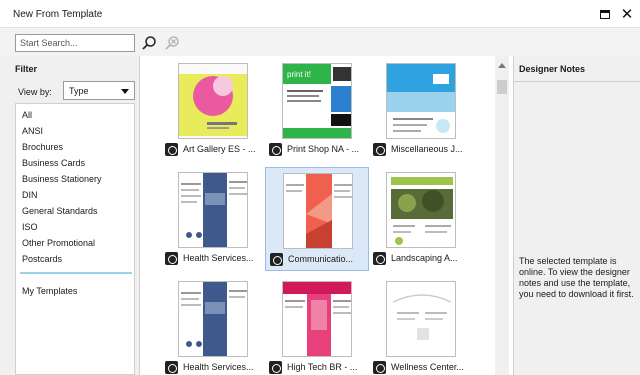 This screenshot has height=375, width=640. Describe the element at coordinates (320, 42) in the screenshot. I see `search-toolbar` at that location.